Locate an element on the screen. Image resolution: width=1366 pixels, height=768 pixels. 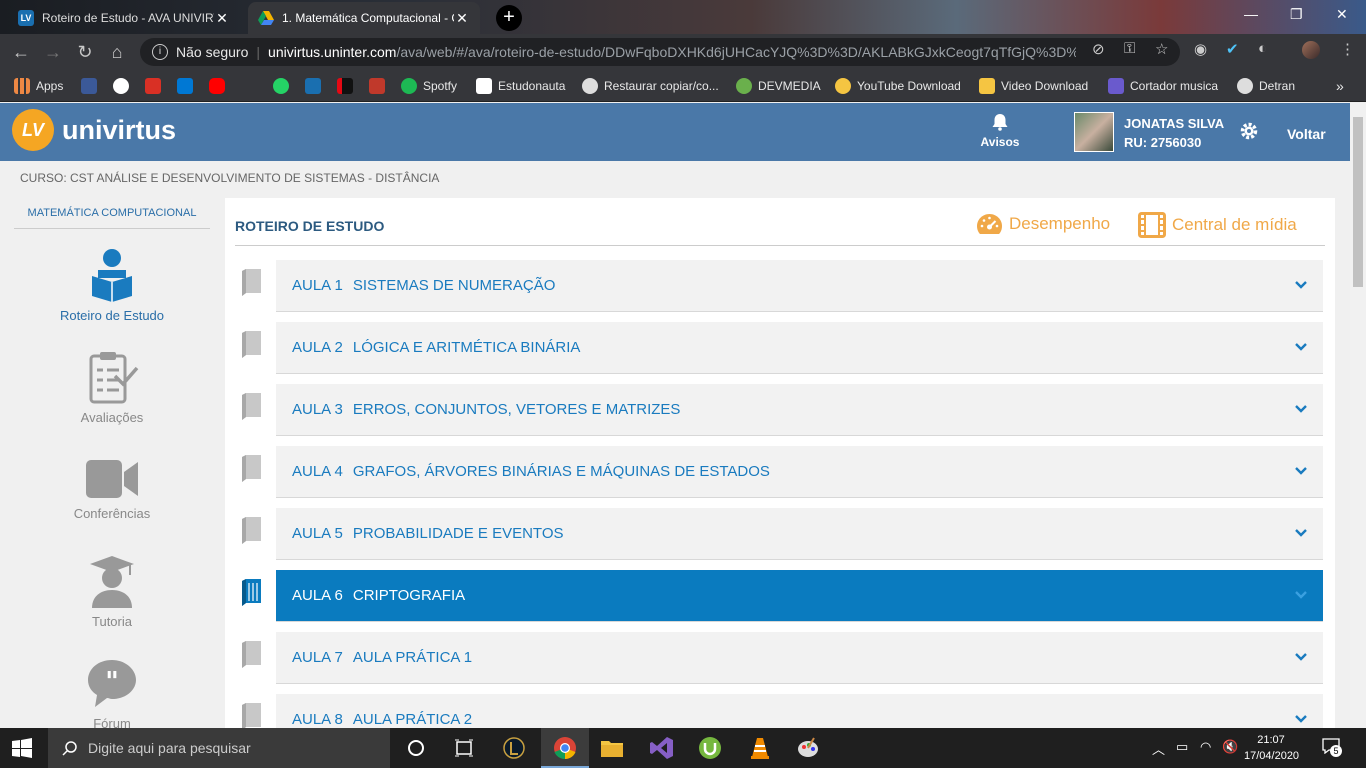
windows-start-icon is located at coordinates (22, 748).